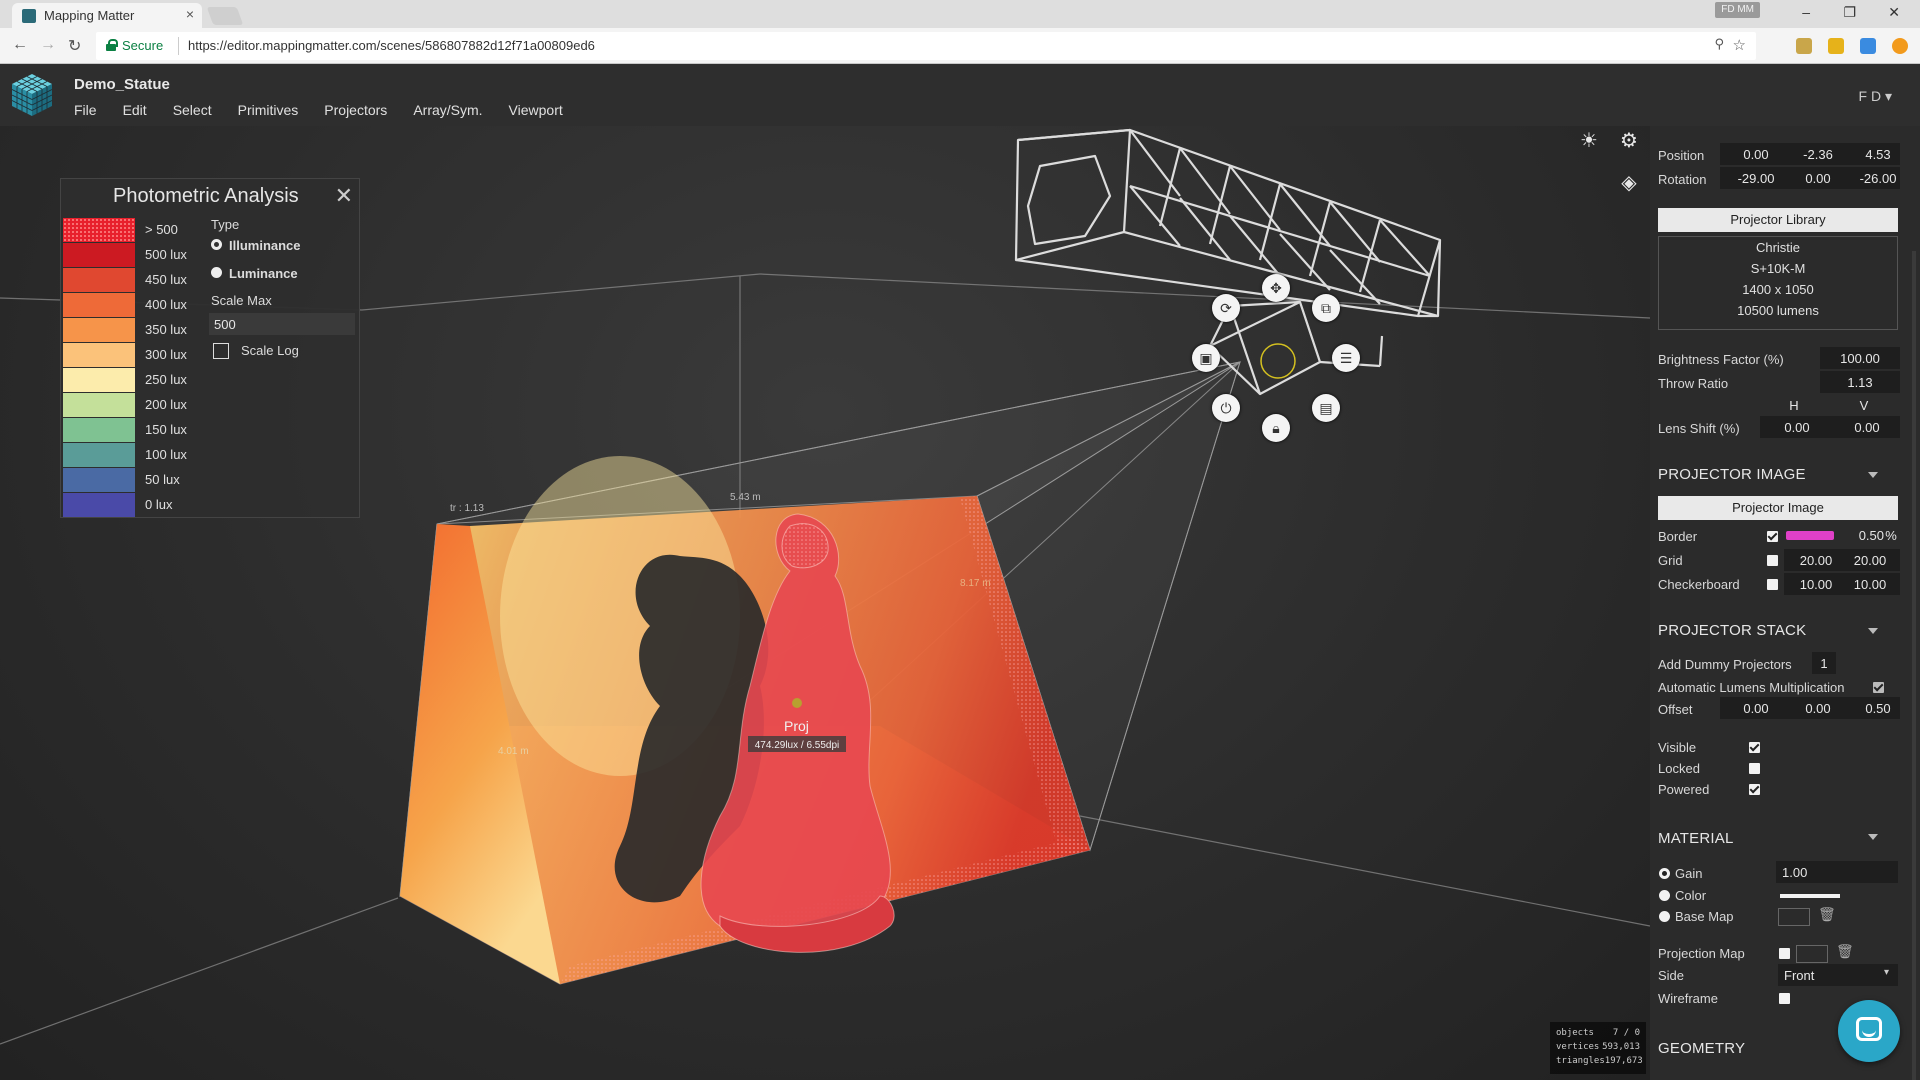  I want to click on position-y: -2.36, so click(1818, 154).